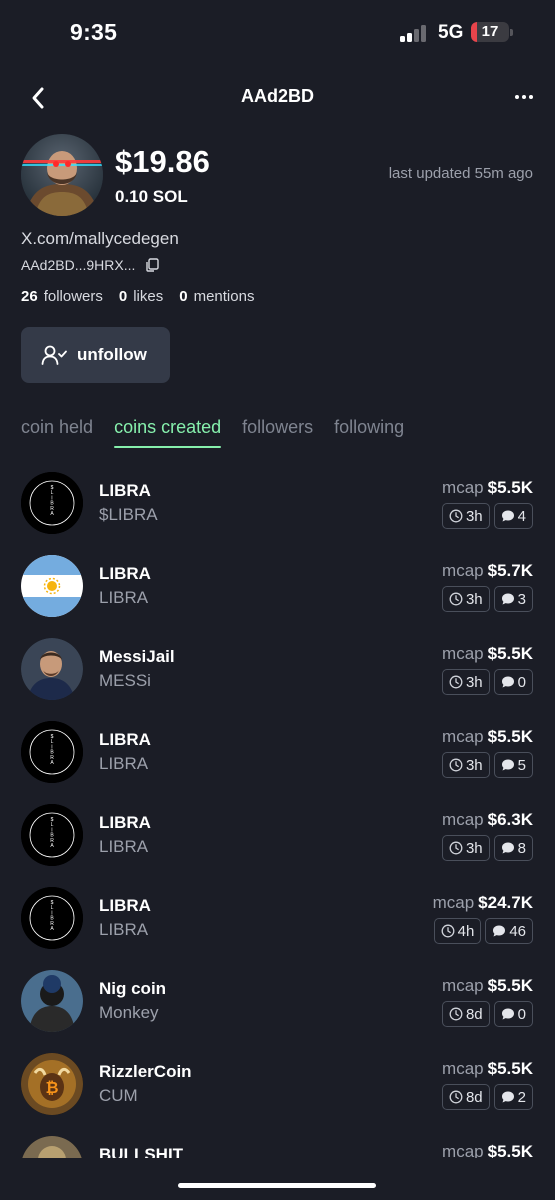 This screenshot has height=1200, width=555. What do you see at coordinates (123, 296) in the screenshot?
I see `likes-count: 0` at bounding box center [123, 296].